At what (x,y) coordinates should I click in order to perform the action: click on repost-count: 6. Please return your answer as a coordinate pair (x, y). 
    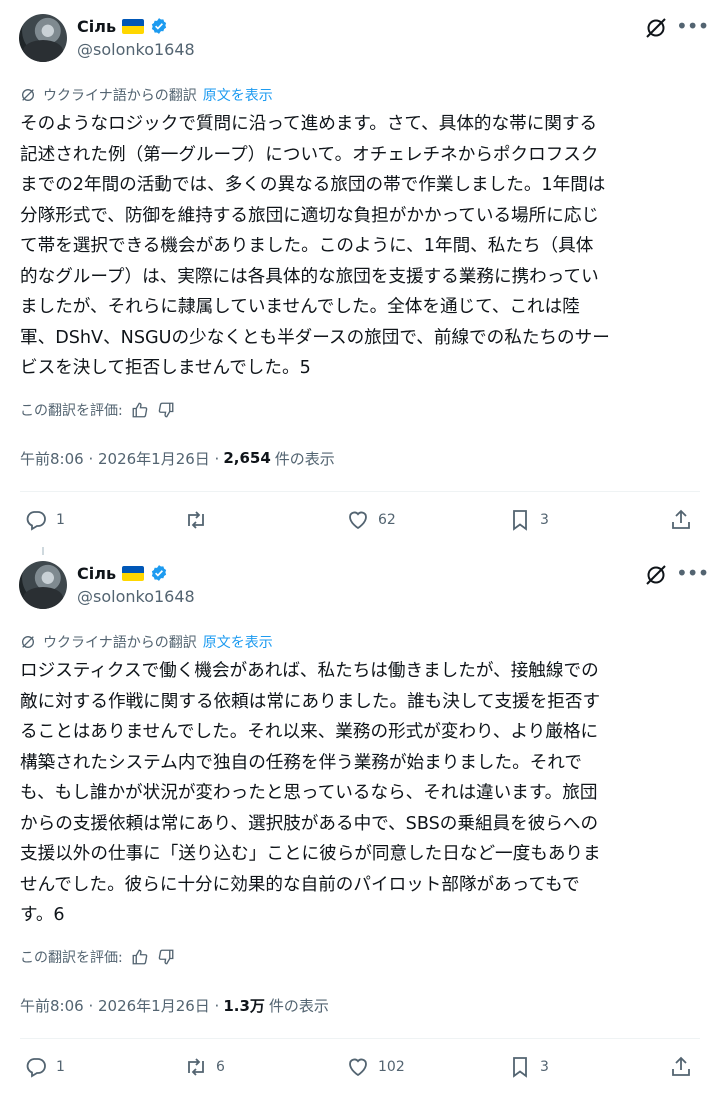
    Looking at the image, I should click on (220, 1067).